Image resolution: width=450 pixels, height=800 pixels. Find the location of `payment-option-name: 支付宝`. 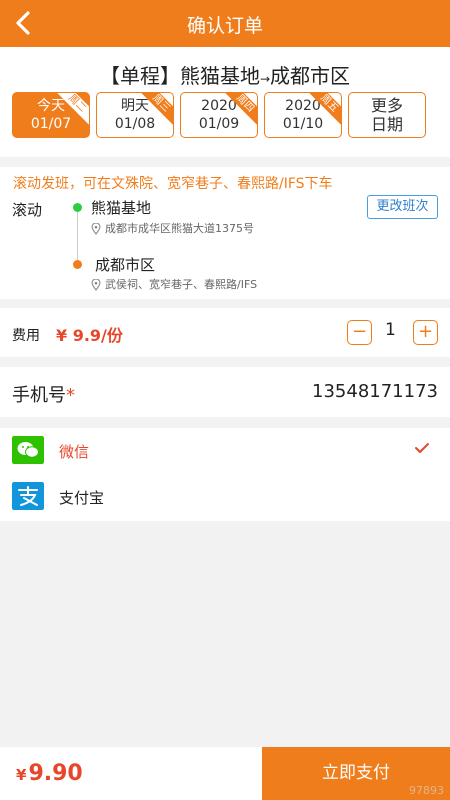

payment-option-name: 支付宝 is located at coordinates (82, 498).